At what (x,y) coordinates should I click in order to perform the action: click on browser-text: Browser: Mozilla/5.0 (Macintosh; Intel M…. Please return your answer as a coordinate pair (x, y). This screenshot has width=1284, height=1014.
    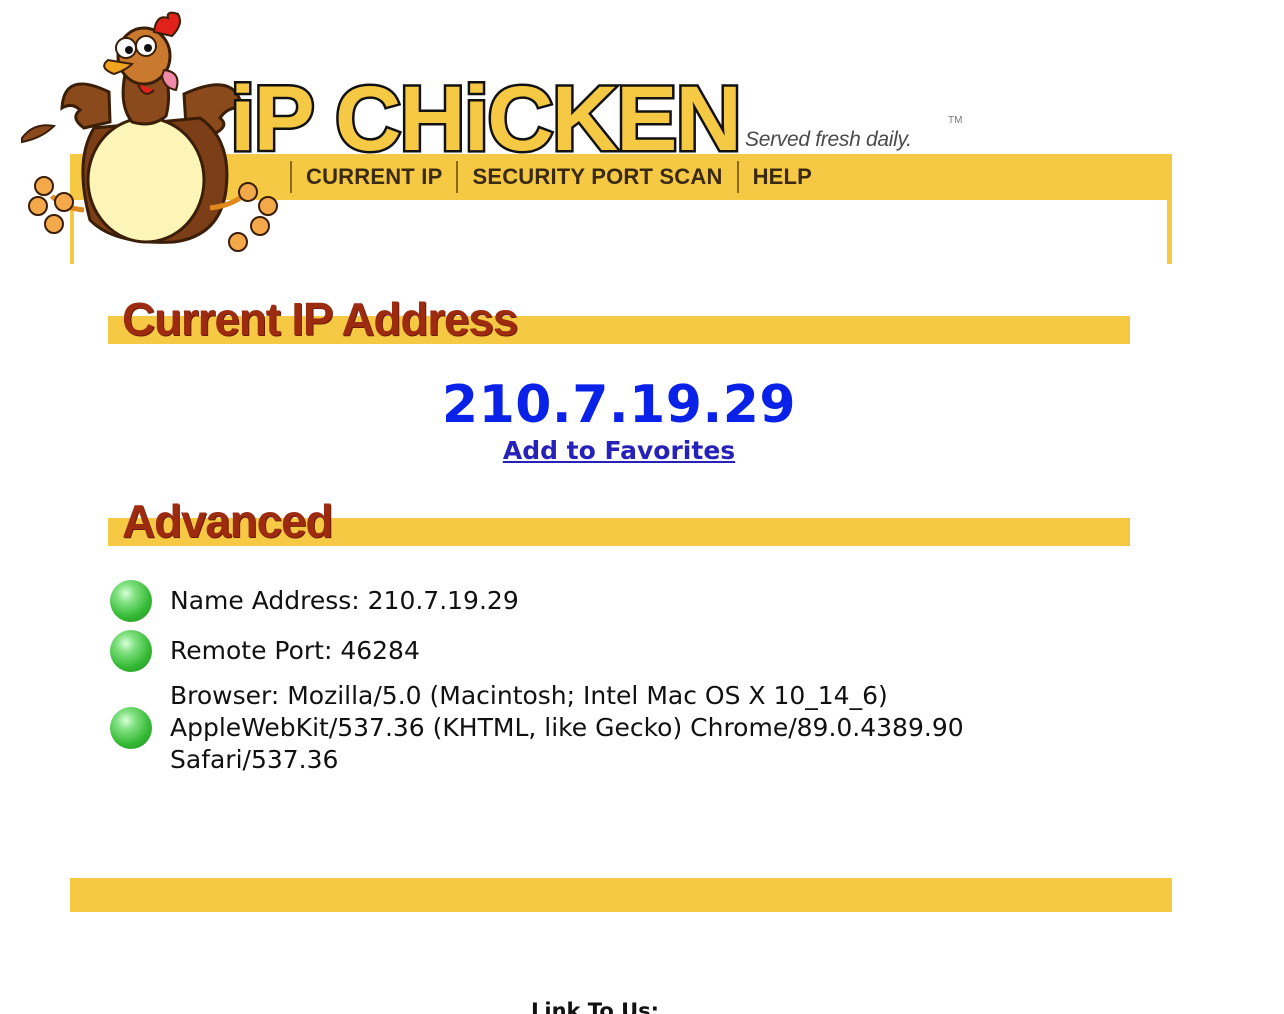
    Looking at the image, I should click on (567, 727).